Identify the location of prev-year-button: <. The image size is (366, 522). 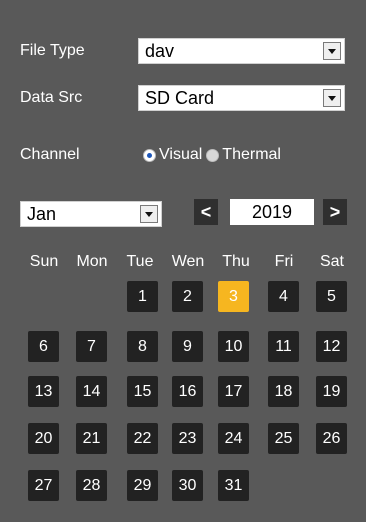
(206, 212).